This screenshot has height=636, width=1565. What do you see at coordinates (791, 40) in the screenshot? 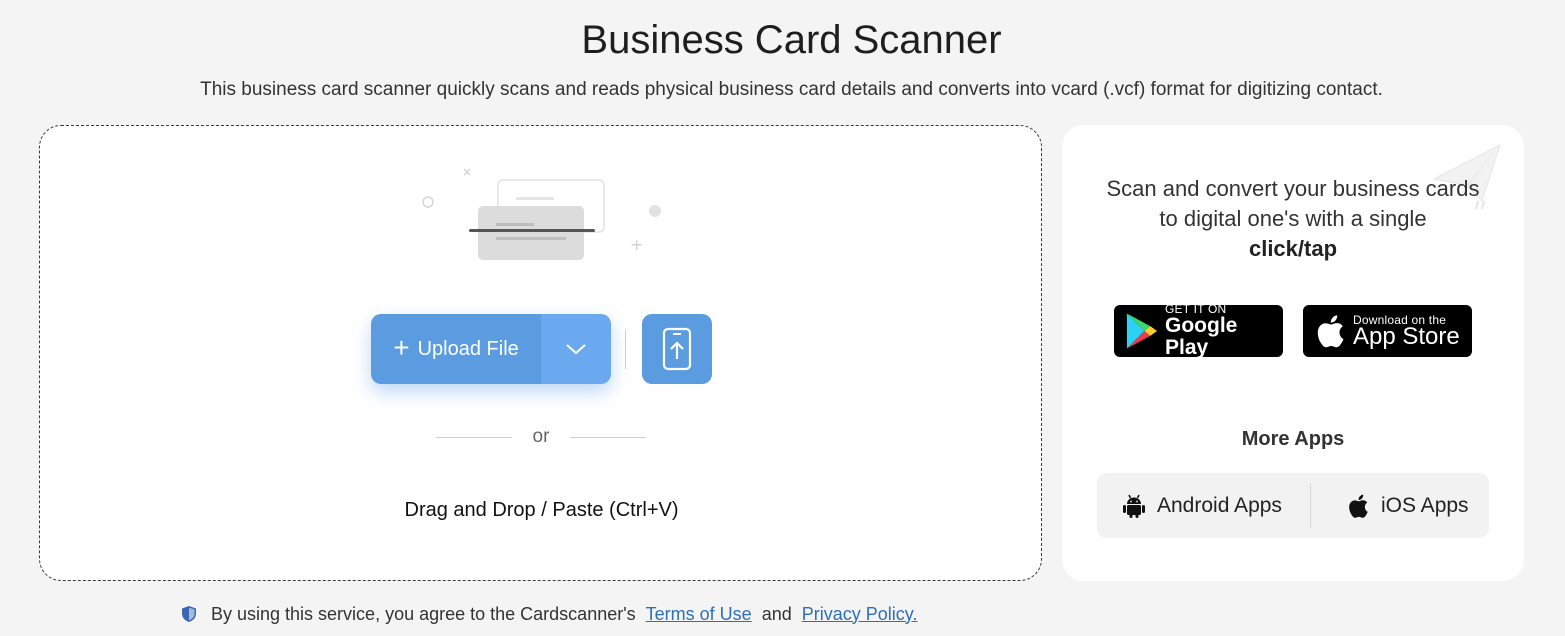
I see `page-title: Business Card Scanner` at bounding box center [791, 40].